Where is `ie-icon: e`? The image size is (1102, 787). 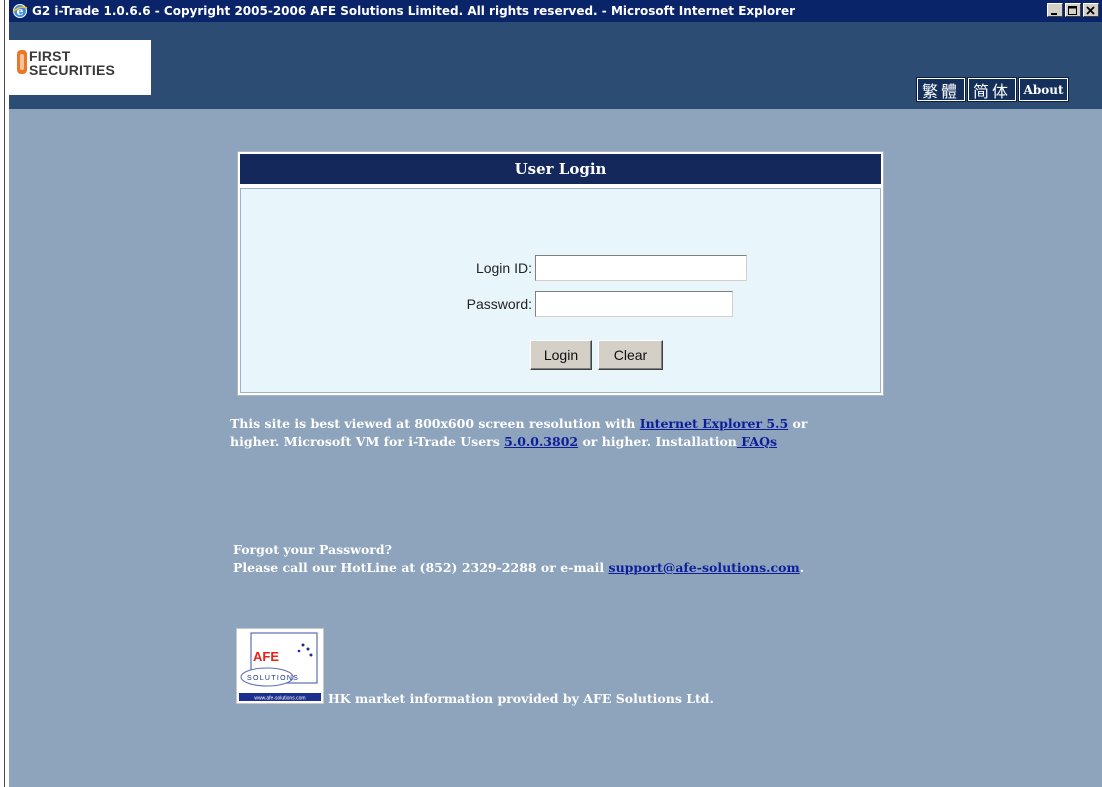 ie-icon: e is located at coordinates (20, 11).